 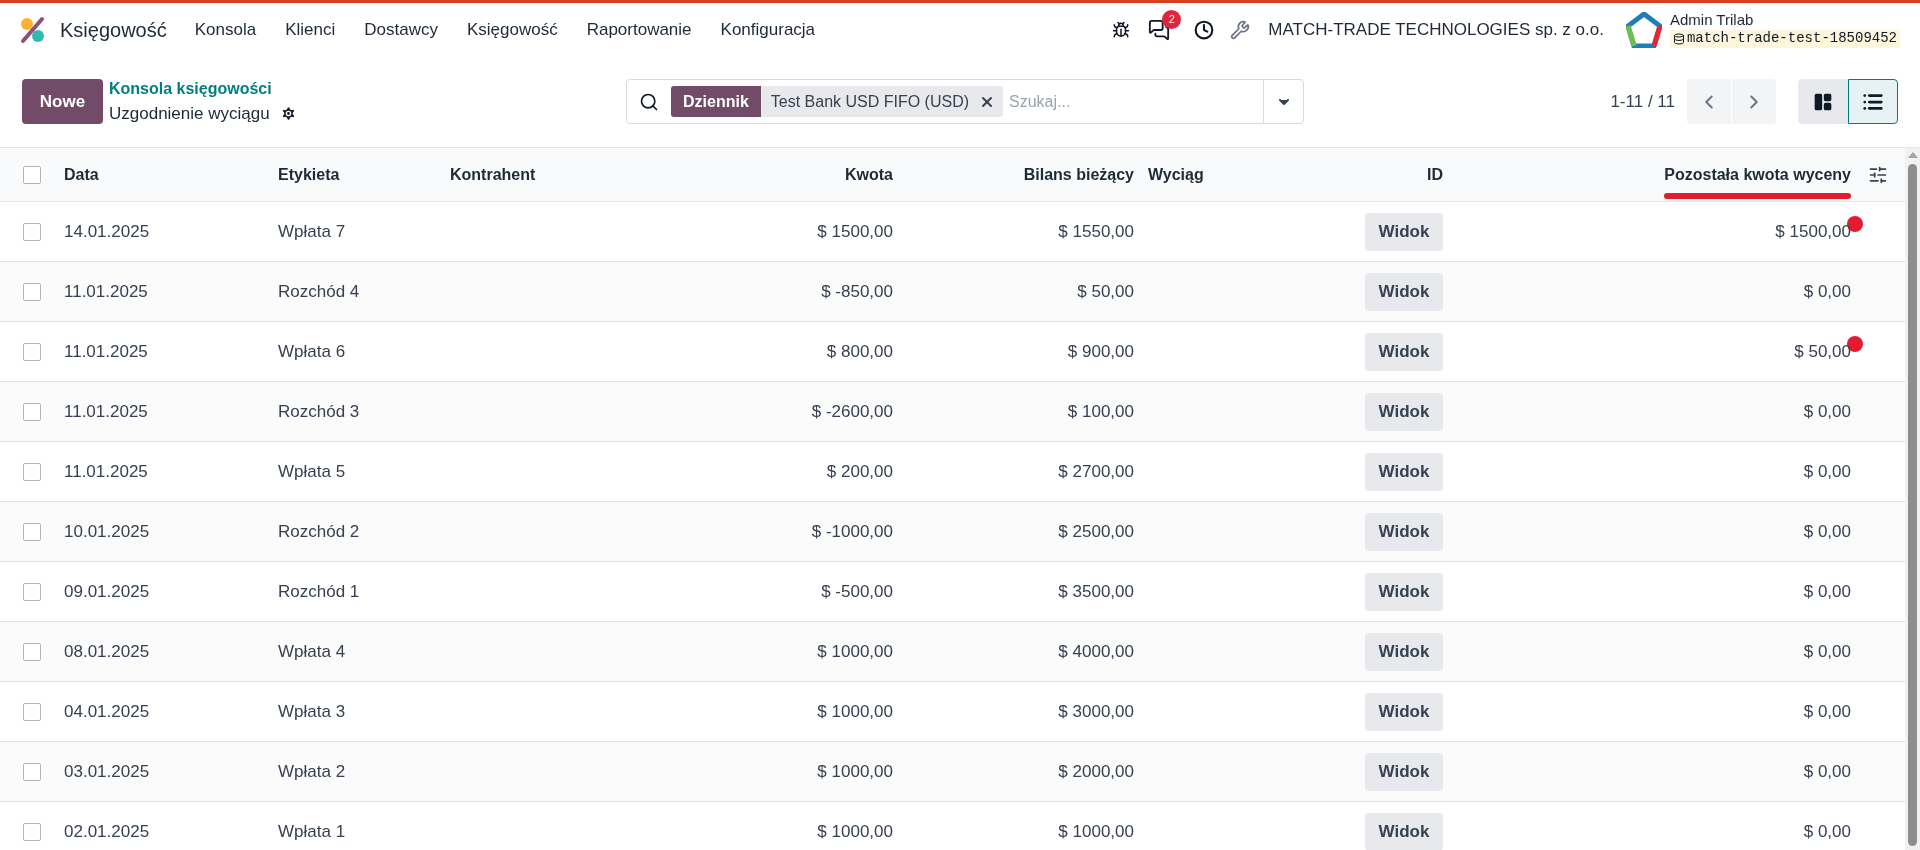 I want to click on kanban-icon, so click(x=1823, y=101).